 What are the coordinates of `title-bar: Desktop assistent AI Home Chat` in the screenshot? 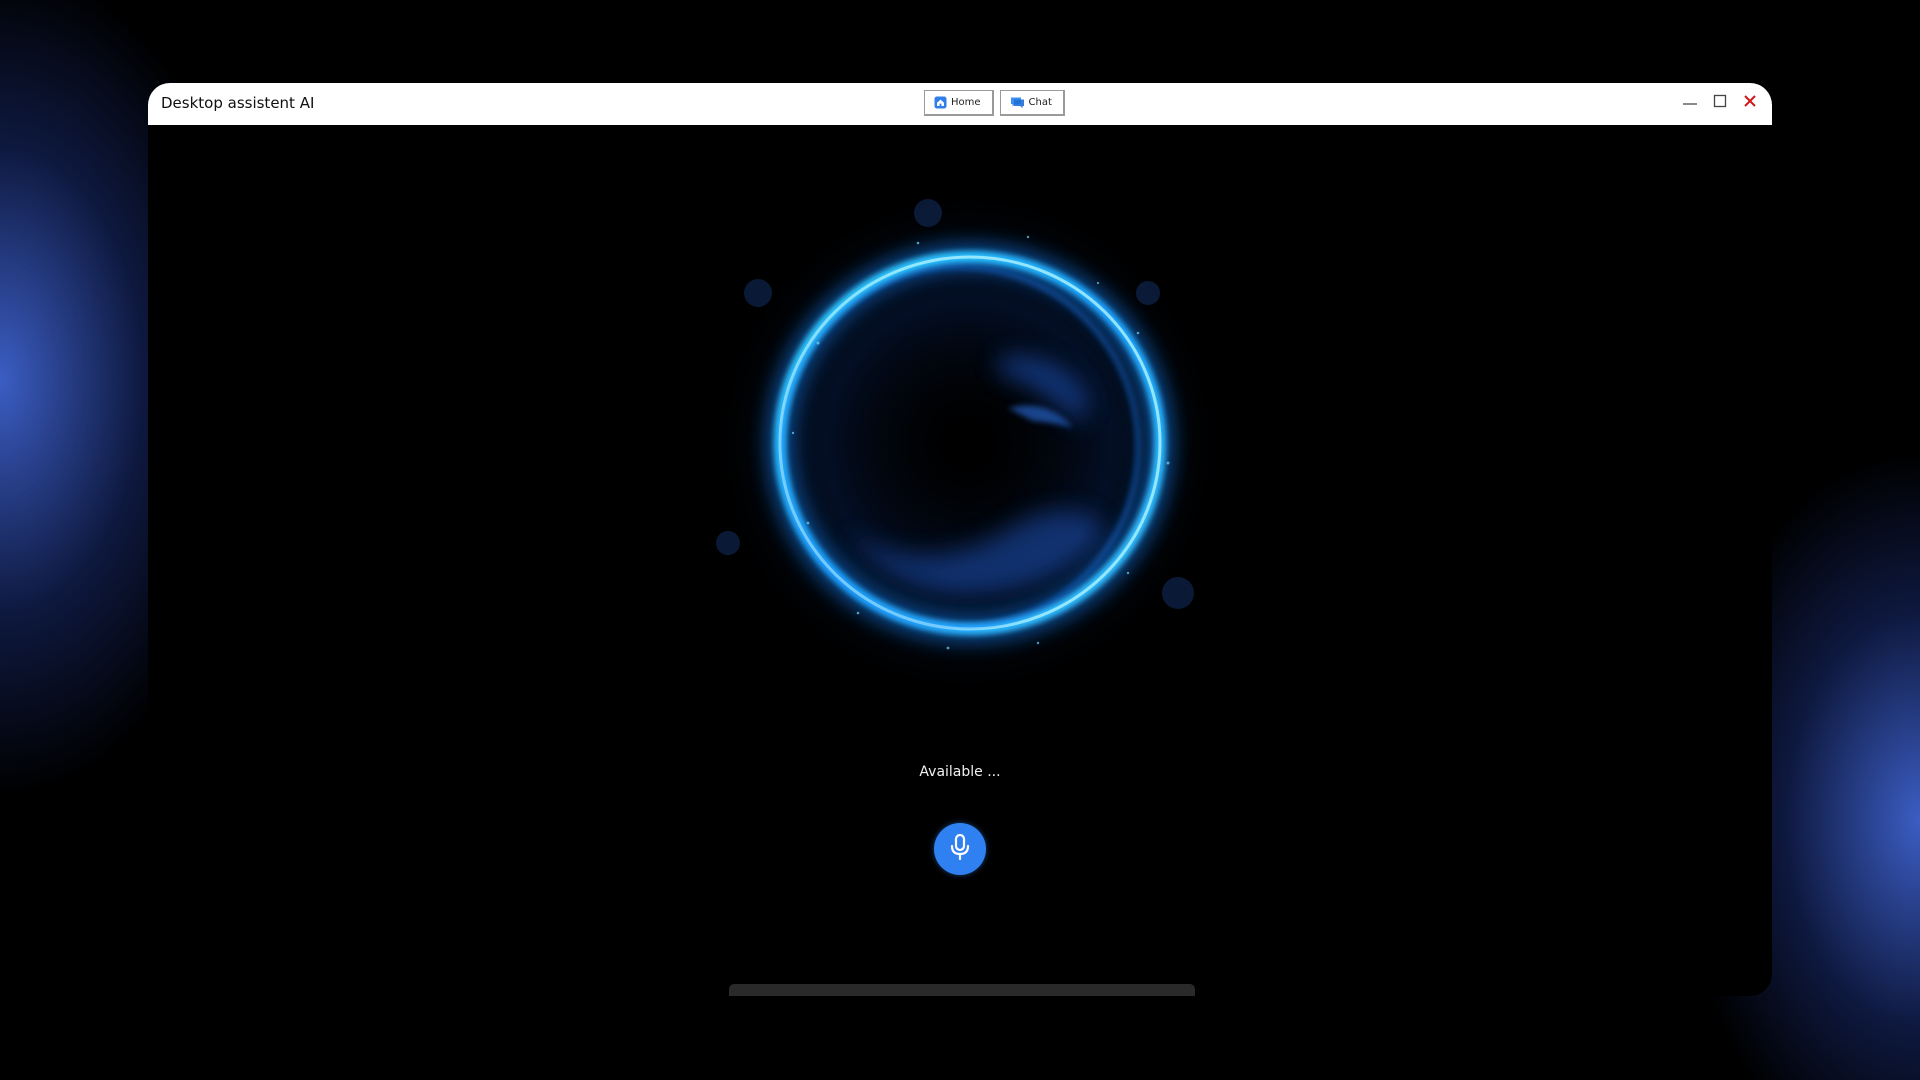 It's located at (960, 104).